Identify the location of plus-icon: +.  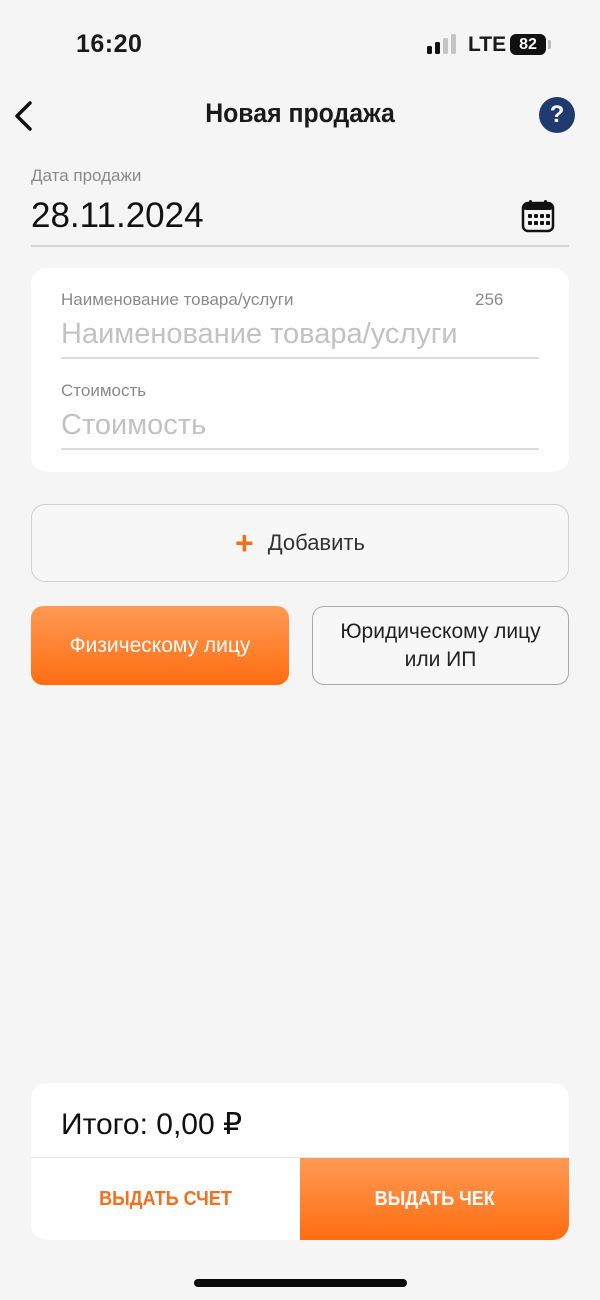
(244, 543).